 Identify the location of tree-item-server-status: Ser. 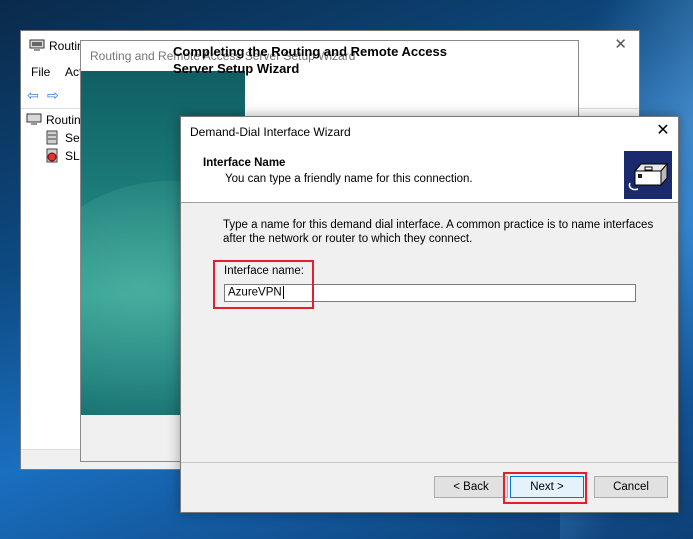
(52, 138).